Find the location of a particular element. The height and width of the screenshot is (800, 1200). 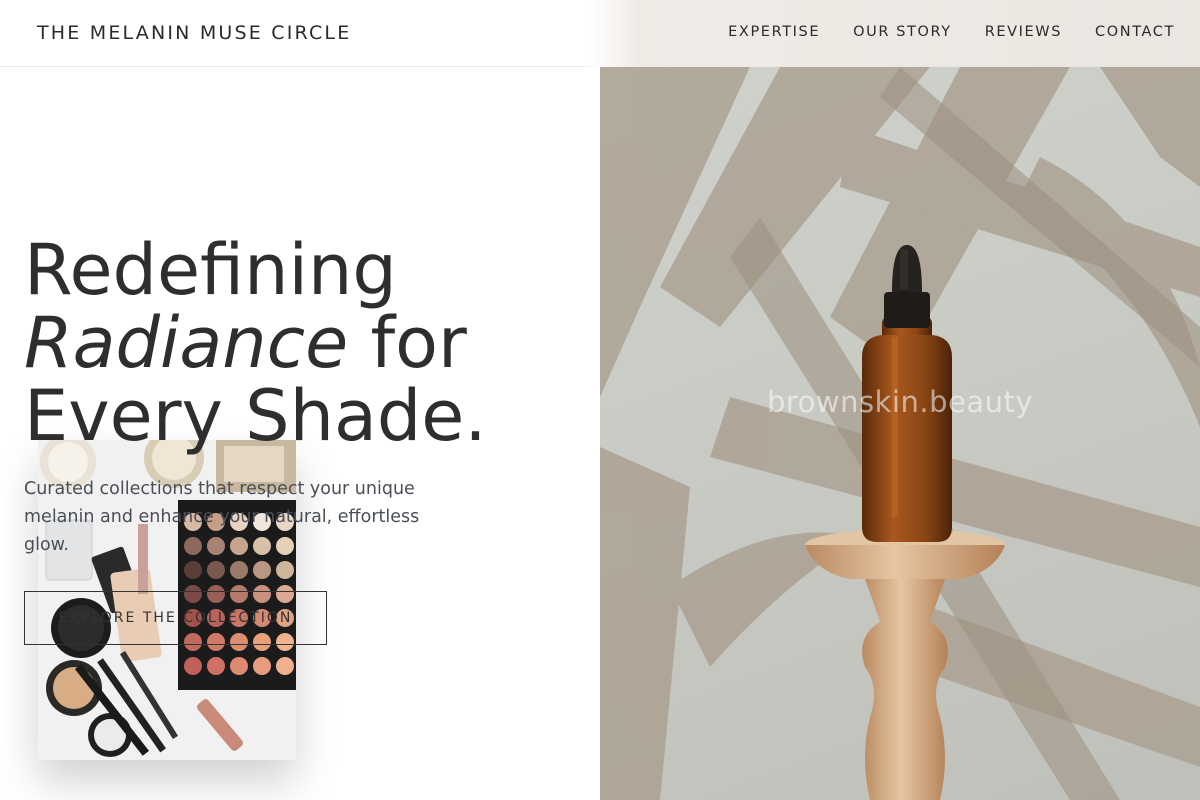

hero-headline: Redefining Radiance for Every Shade. is located at coordinates (304, 343).